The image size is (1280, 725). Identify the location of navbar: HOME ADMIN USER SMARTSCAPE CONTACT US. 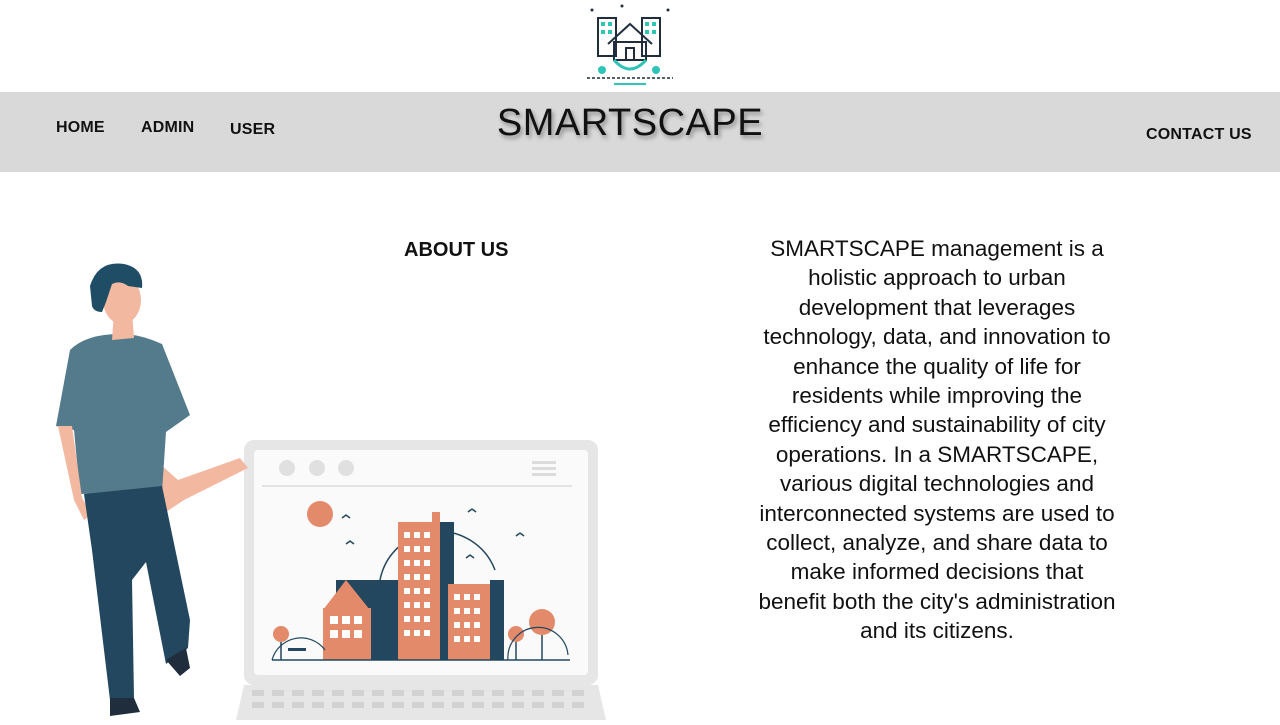
(640, 132).